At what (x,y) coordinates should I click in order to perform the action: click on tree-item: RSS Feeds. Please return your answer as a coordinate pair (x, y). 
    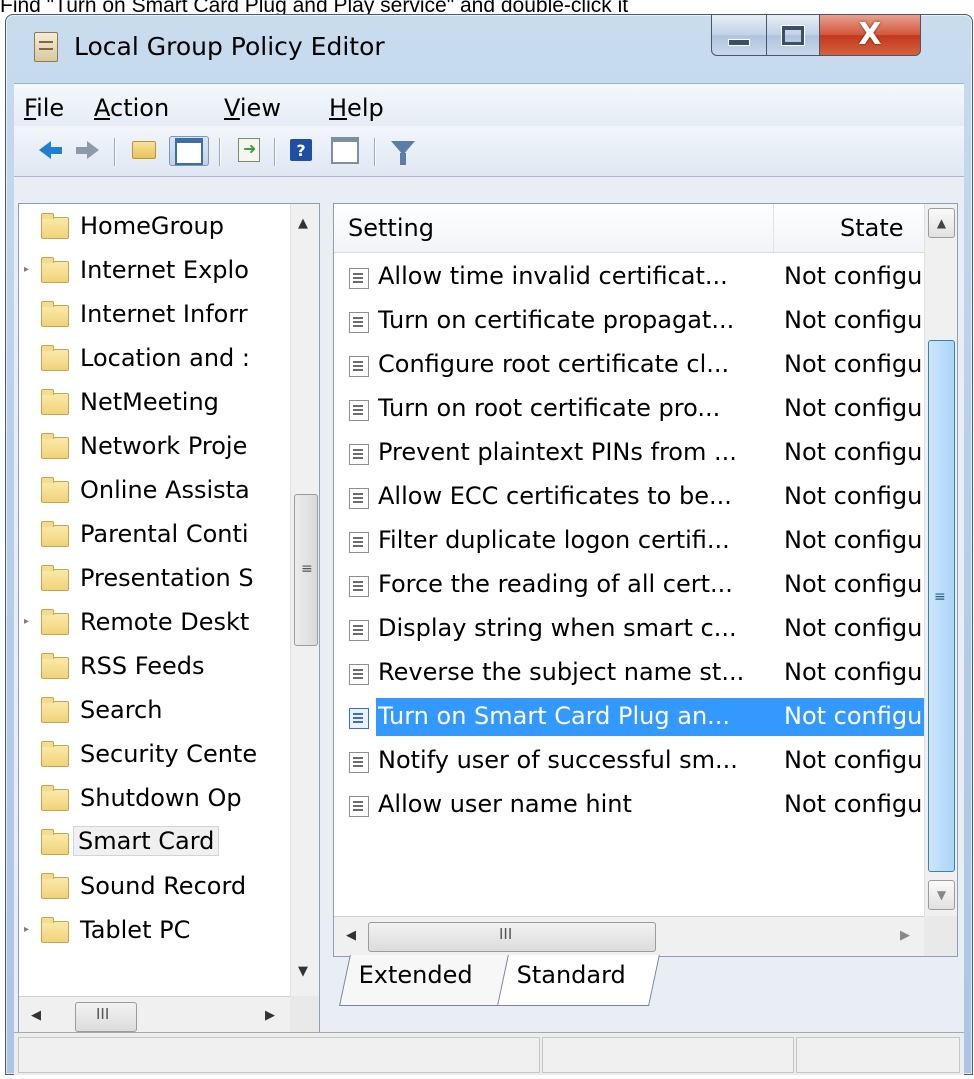
    Looking at the image, I should click on (155, 667).